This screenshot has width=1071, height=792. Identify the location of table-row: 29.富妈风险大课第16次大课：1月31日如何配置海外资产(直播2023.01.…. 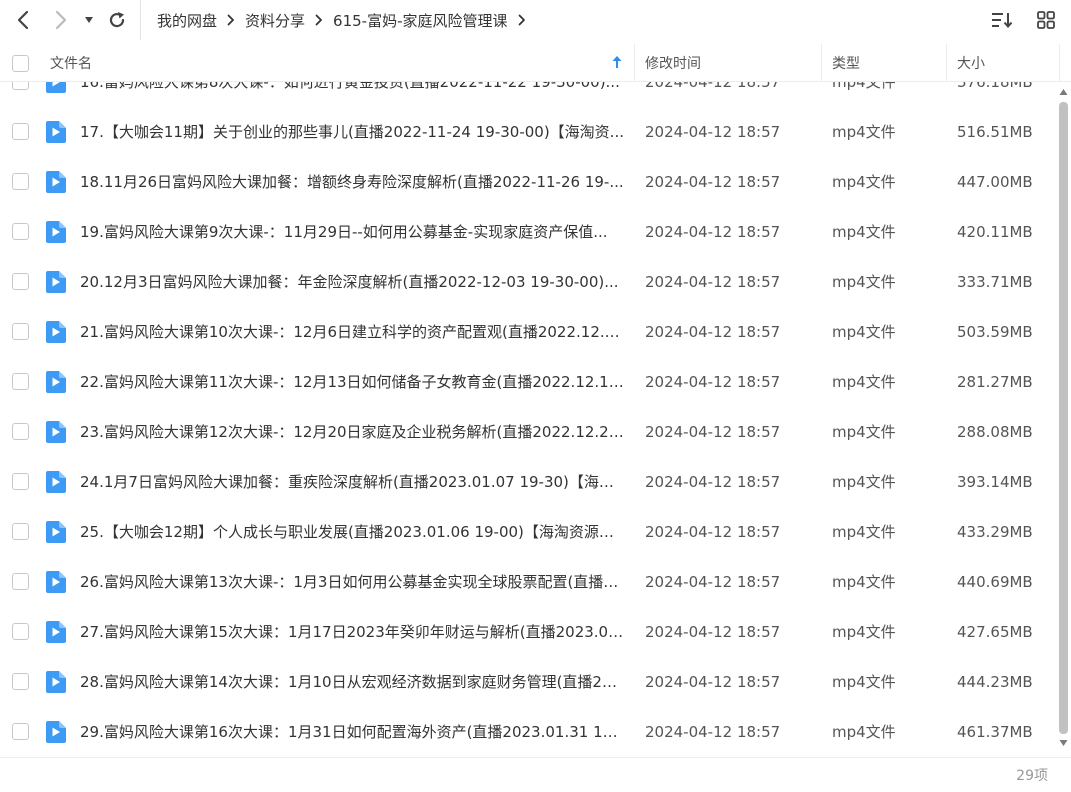
(528, 732).